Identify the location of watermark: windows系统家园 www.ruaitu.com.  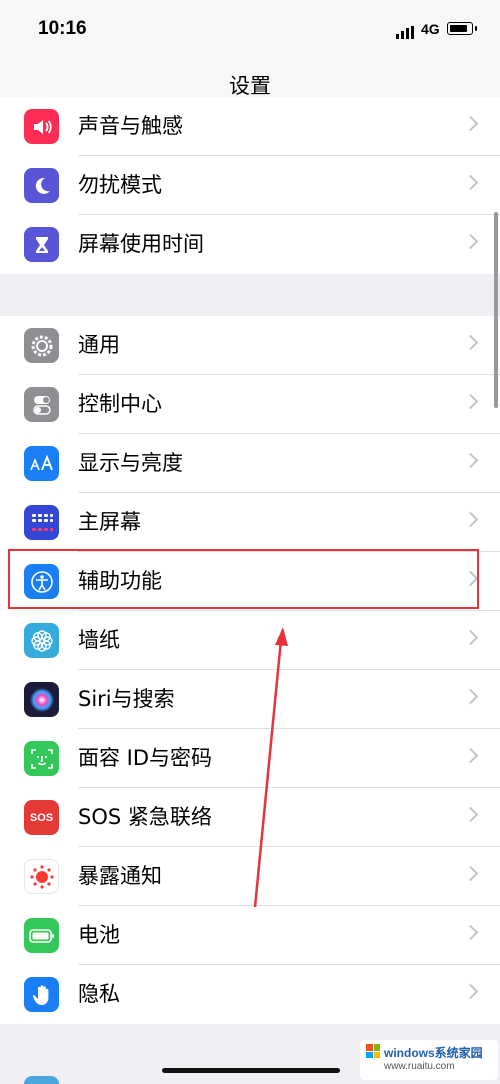
(429, 1060).